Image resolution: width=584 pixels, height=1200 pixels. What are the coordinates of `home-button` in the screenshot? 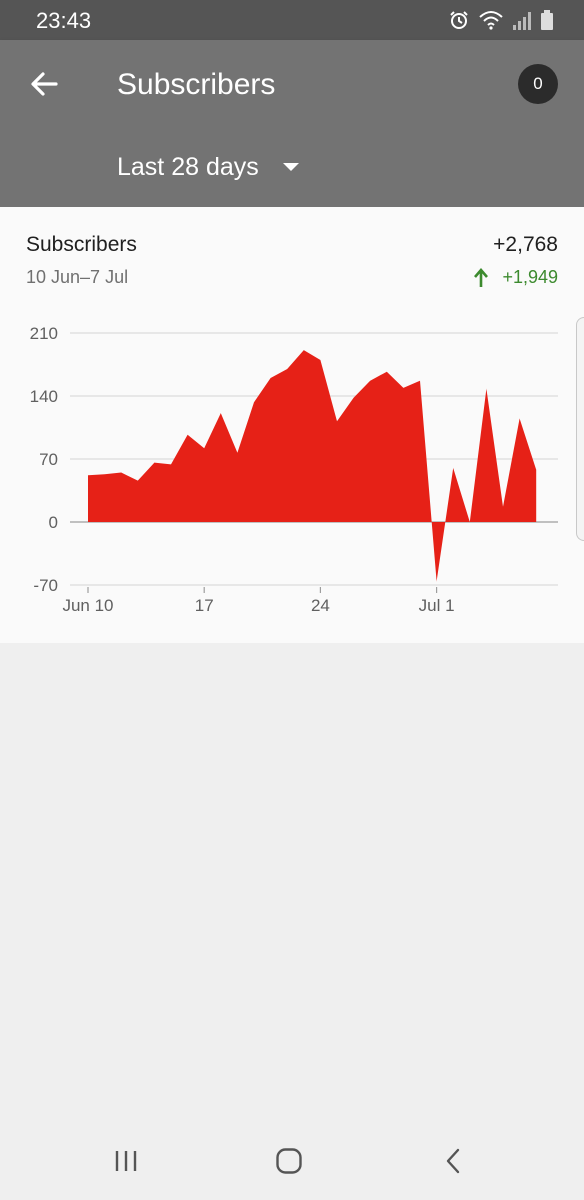 It's located at (289, 1161).